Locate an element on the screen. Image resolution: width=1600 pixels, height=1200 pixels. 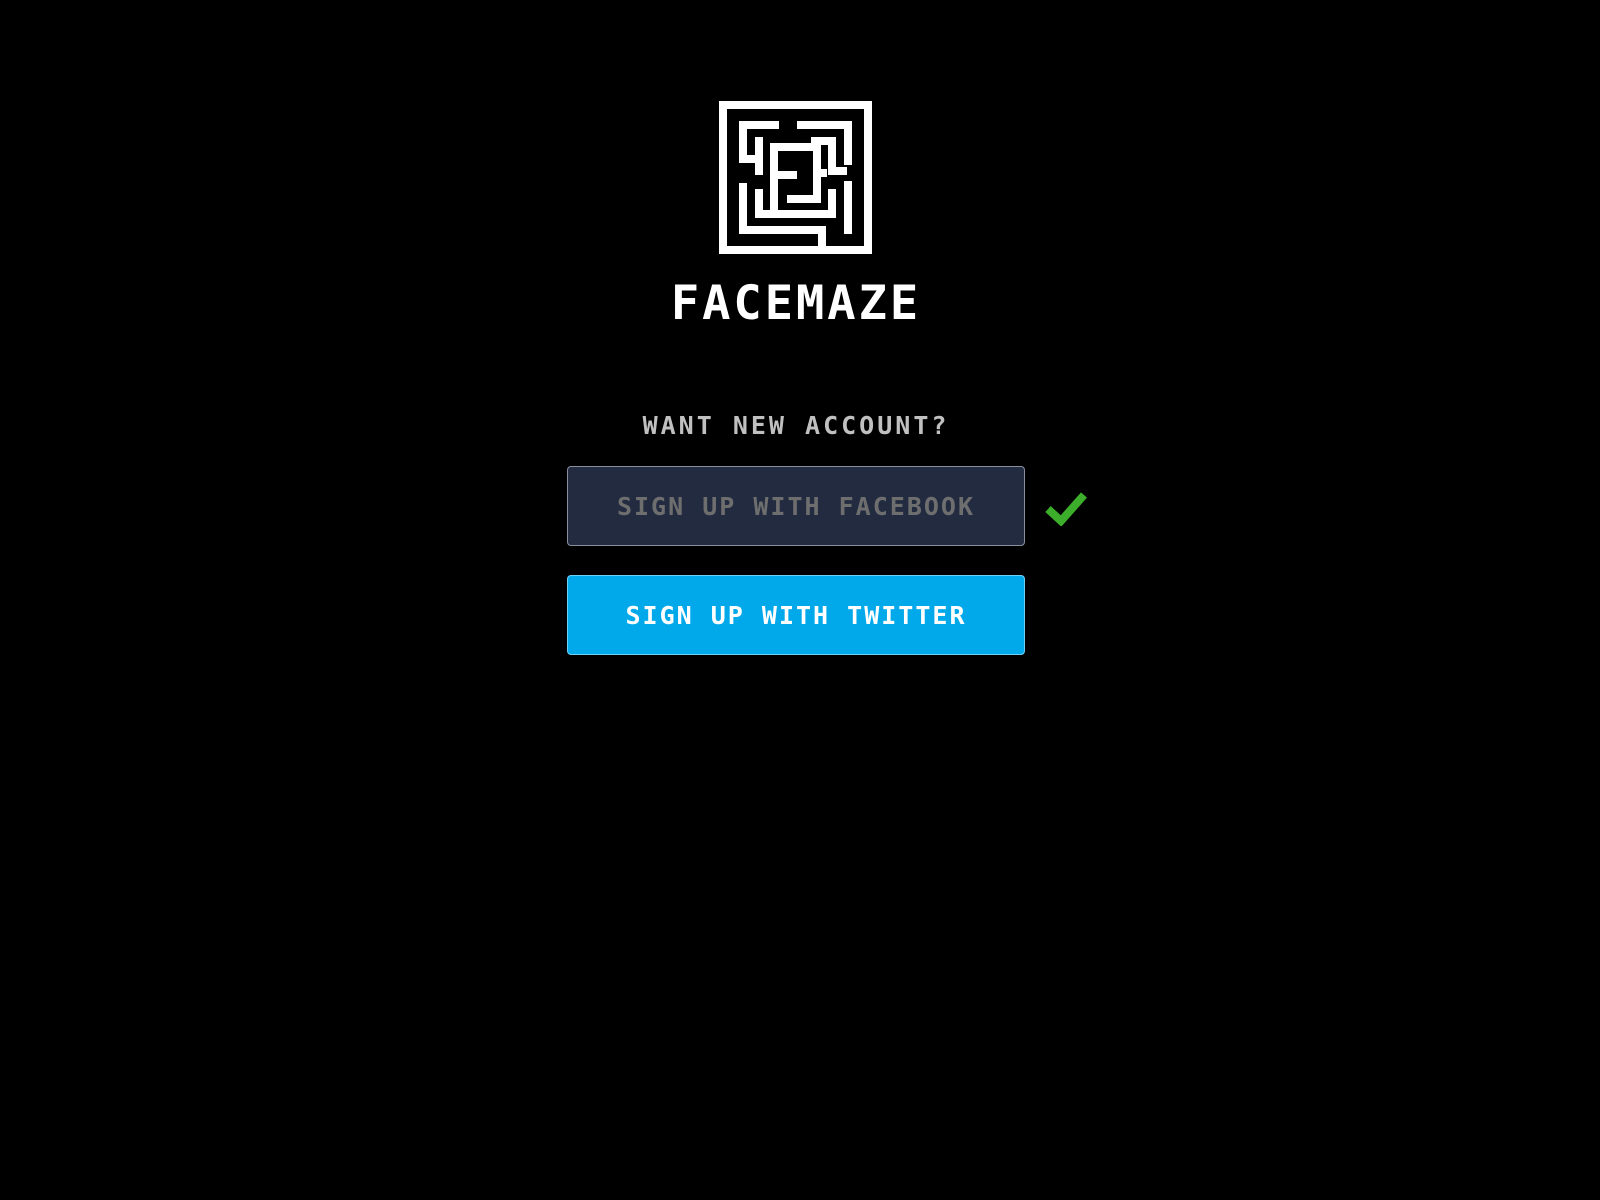
maze-logo-icon is located at coordinates (795, 177).